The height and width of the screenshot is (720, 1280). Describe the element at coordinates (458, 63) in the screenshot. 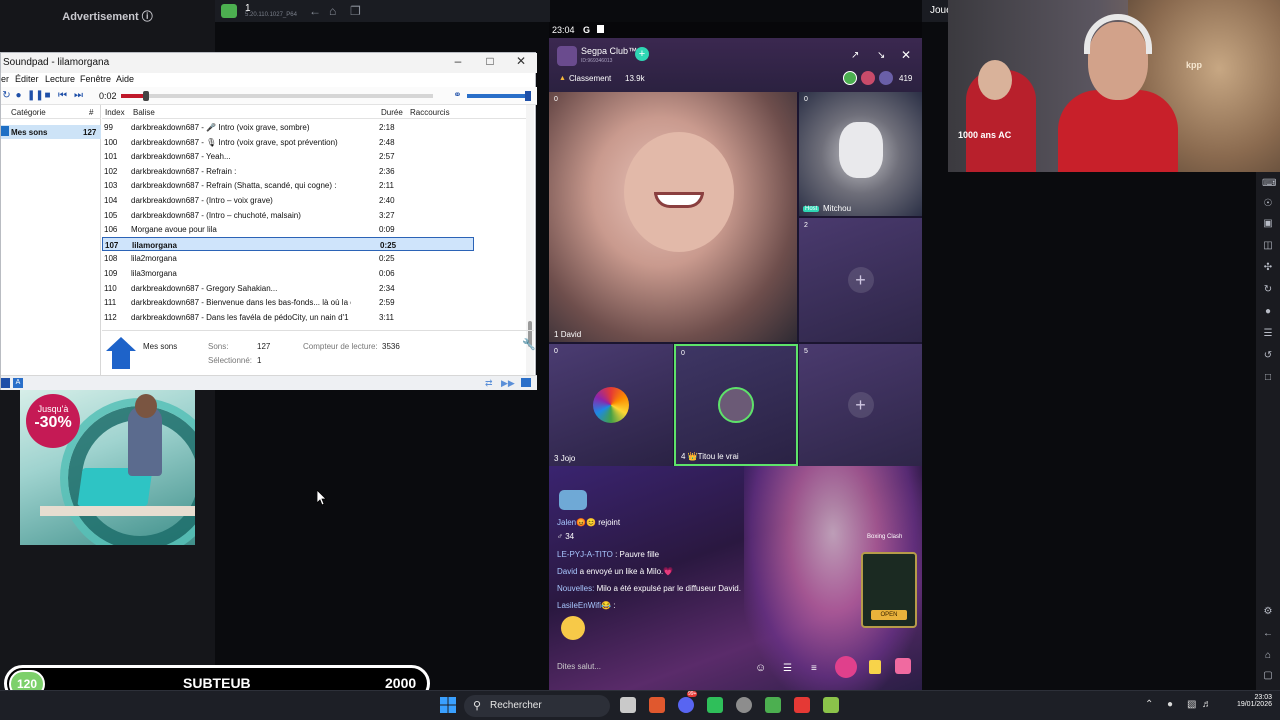

I see `minimize-button: –` at that location.